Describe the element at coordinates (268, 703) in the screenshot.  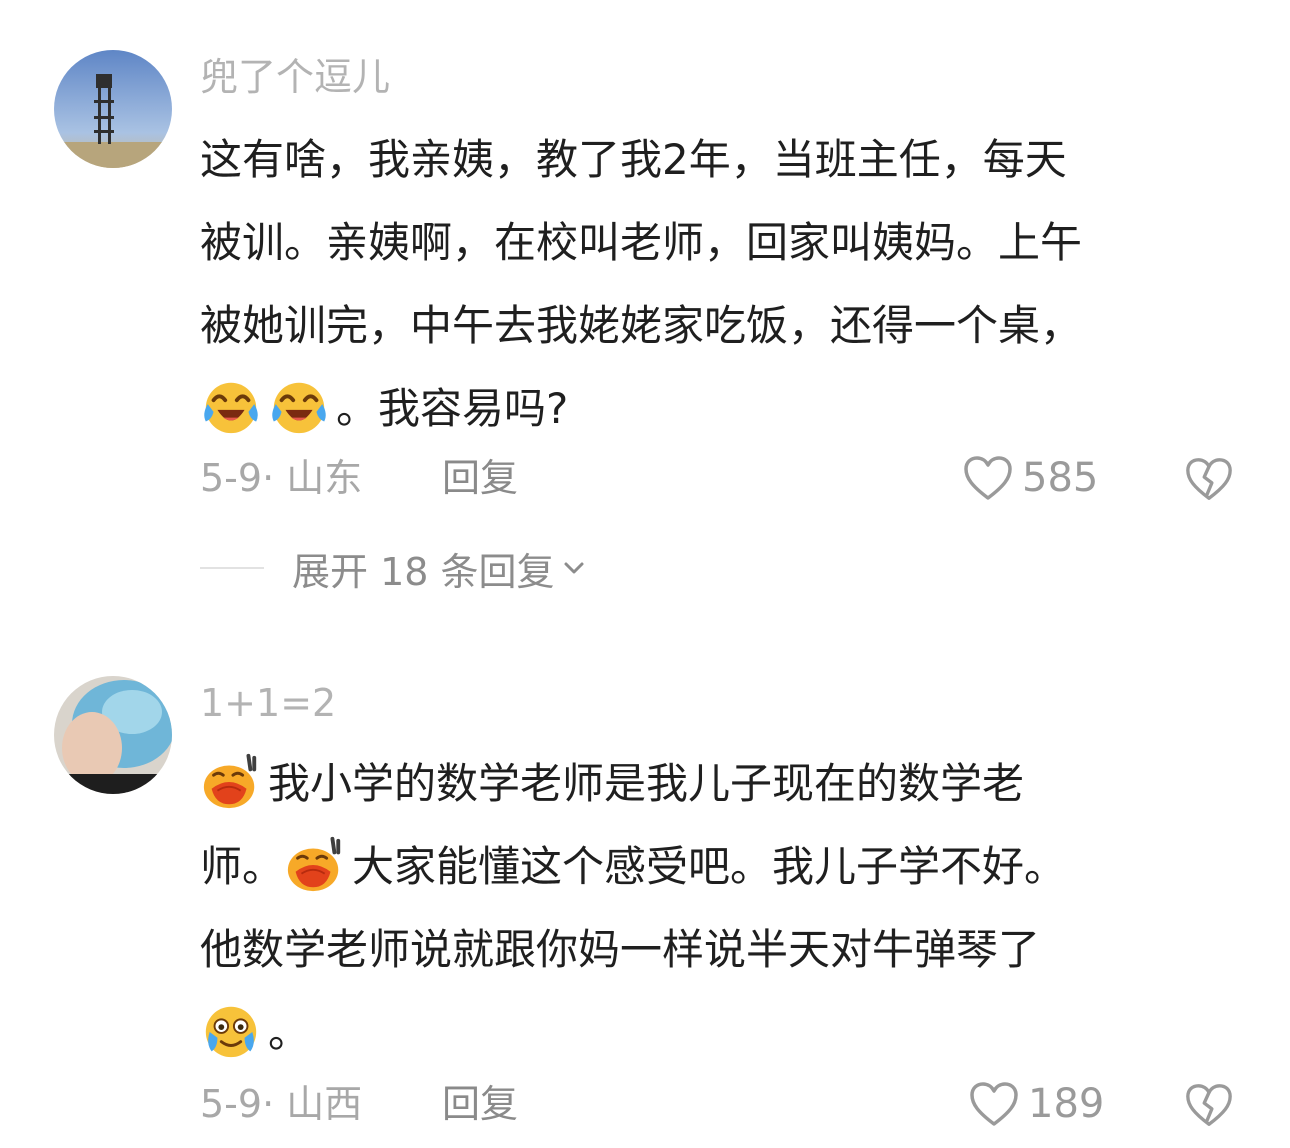
I see `username: 1+1=2` at that location.